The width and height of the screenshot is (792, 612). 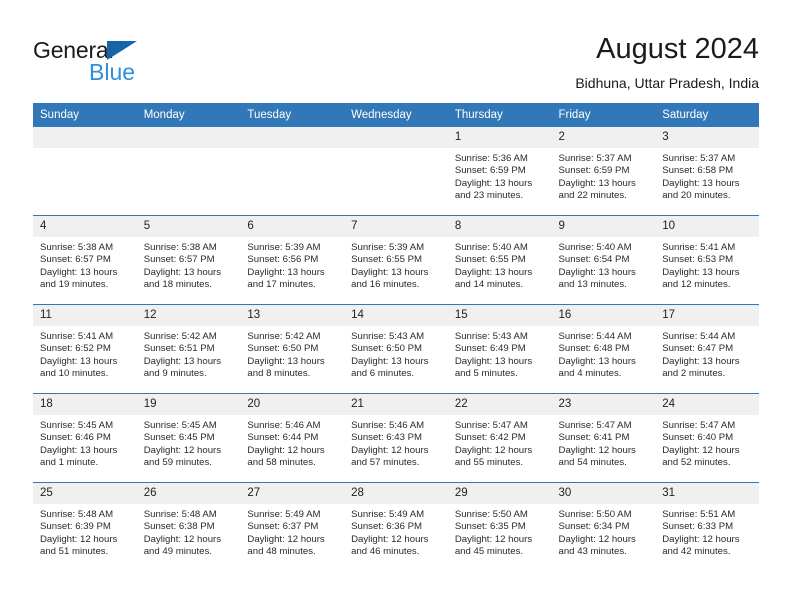 What do you see at coordinates (707, 226) in the screenshot?
I see `day-number: 10` at bounding box center [707, 226].